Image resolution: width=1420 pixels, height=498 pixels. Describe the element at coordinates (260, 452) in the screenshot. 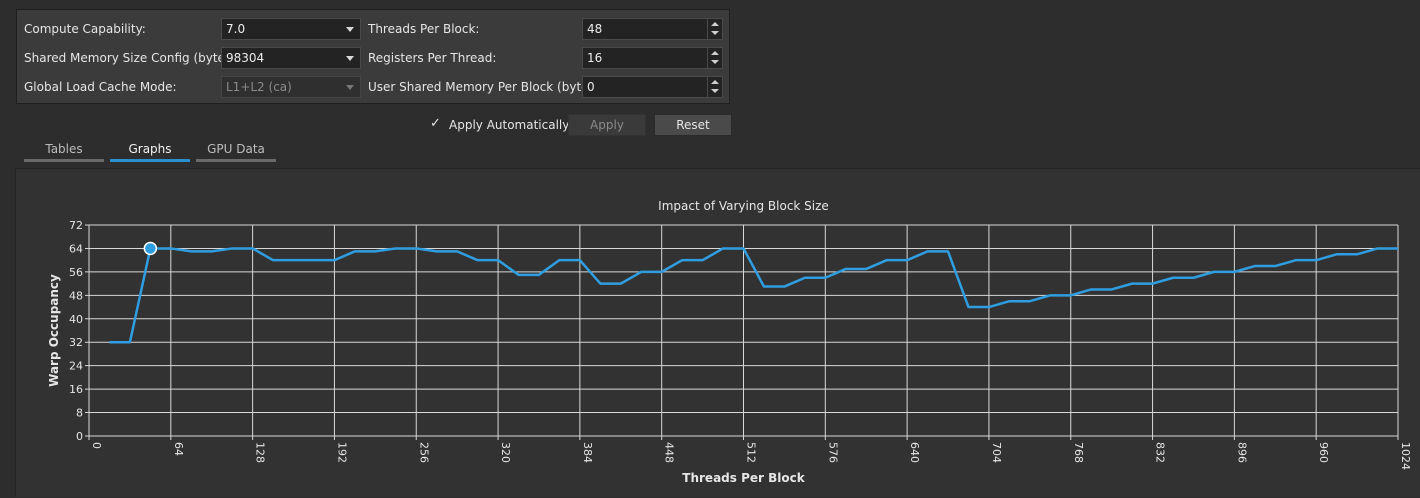

I see `x-tick-label: 128` at that location.